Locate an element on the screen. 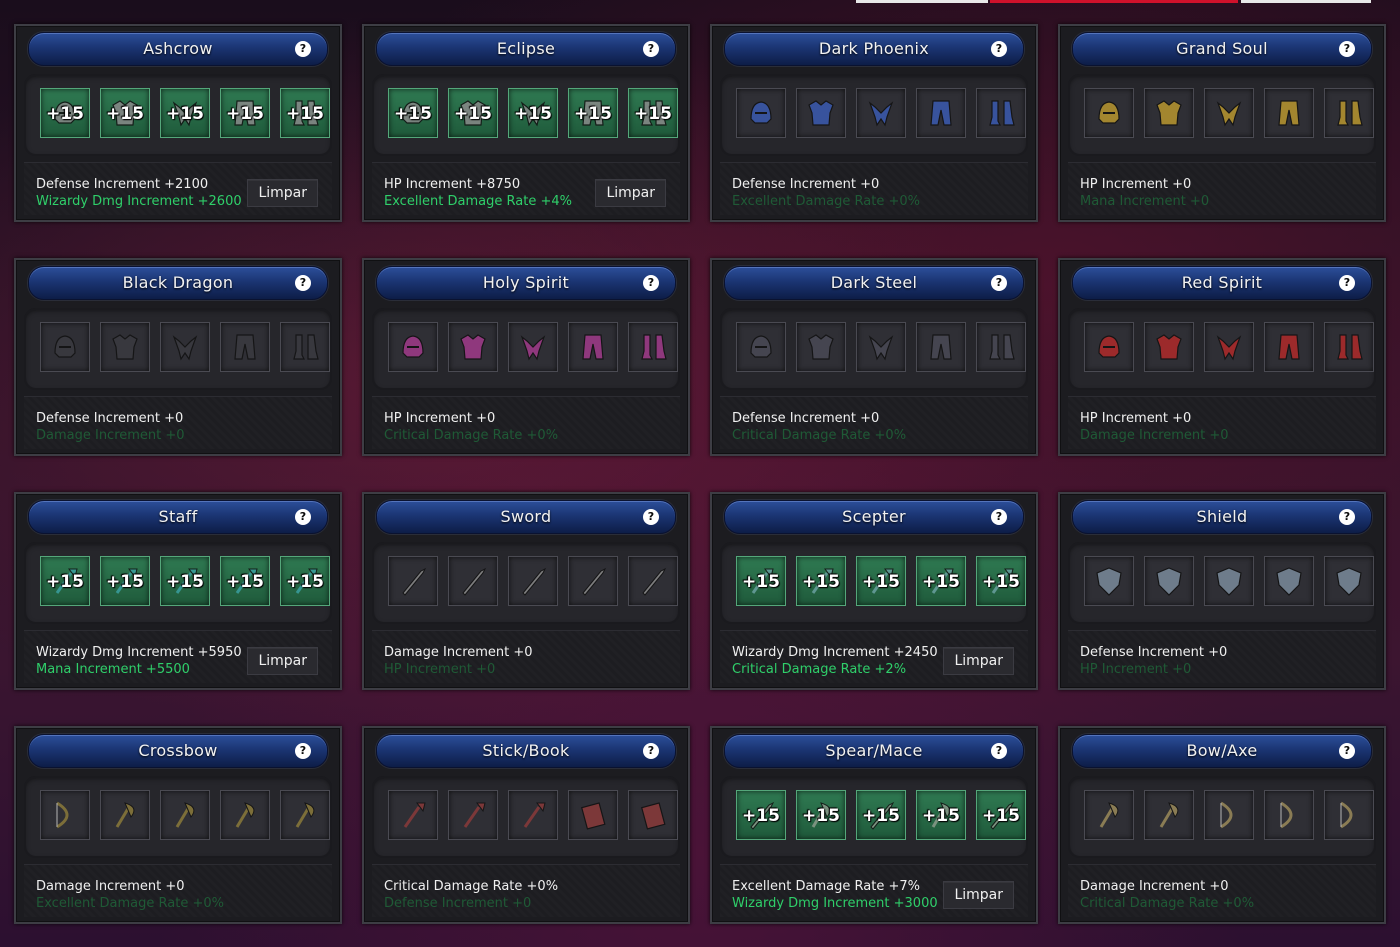 This screenshot has width=1400, height=947. top-tab-left is located at coordinates (922, 1).